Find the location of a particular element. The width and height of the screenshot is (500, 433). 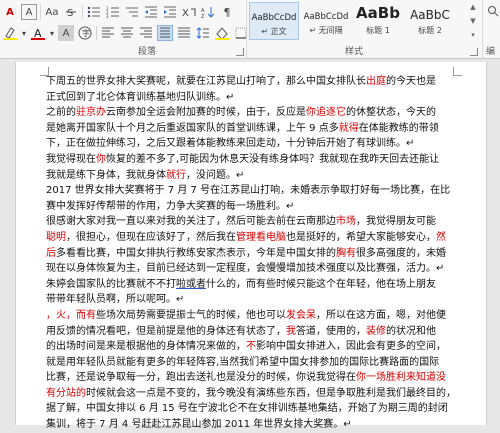

text-run: 云南参加全运会附加赛的时候，由于，反应是 is located at coordinates (206, 113).